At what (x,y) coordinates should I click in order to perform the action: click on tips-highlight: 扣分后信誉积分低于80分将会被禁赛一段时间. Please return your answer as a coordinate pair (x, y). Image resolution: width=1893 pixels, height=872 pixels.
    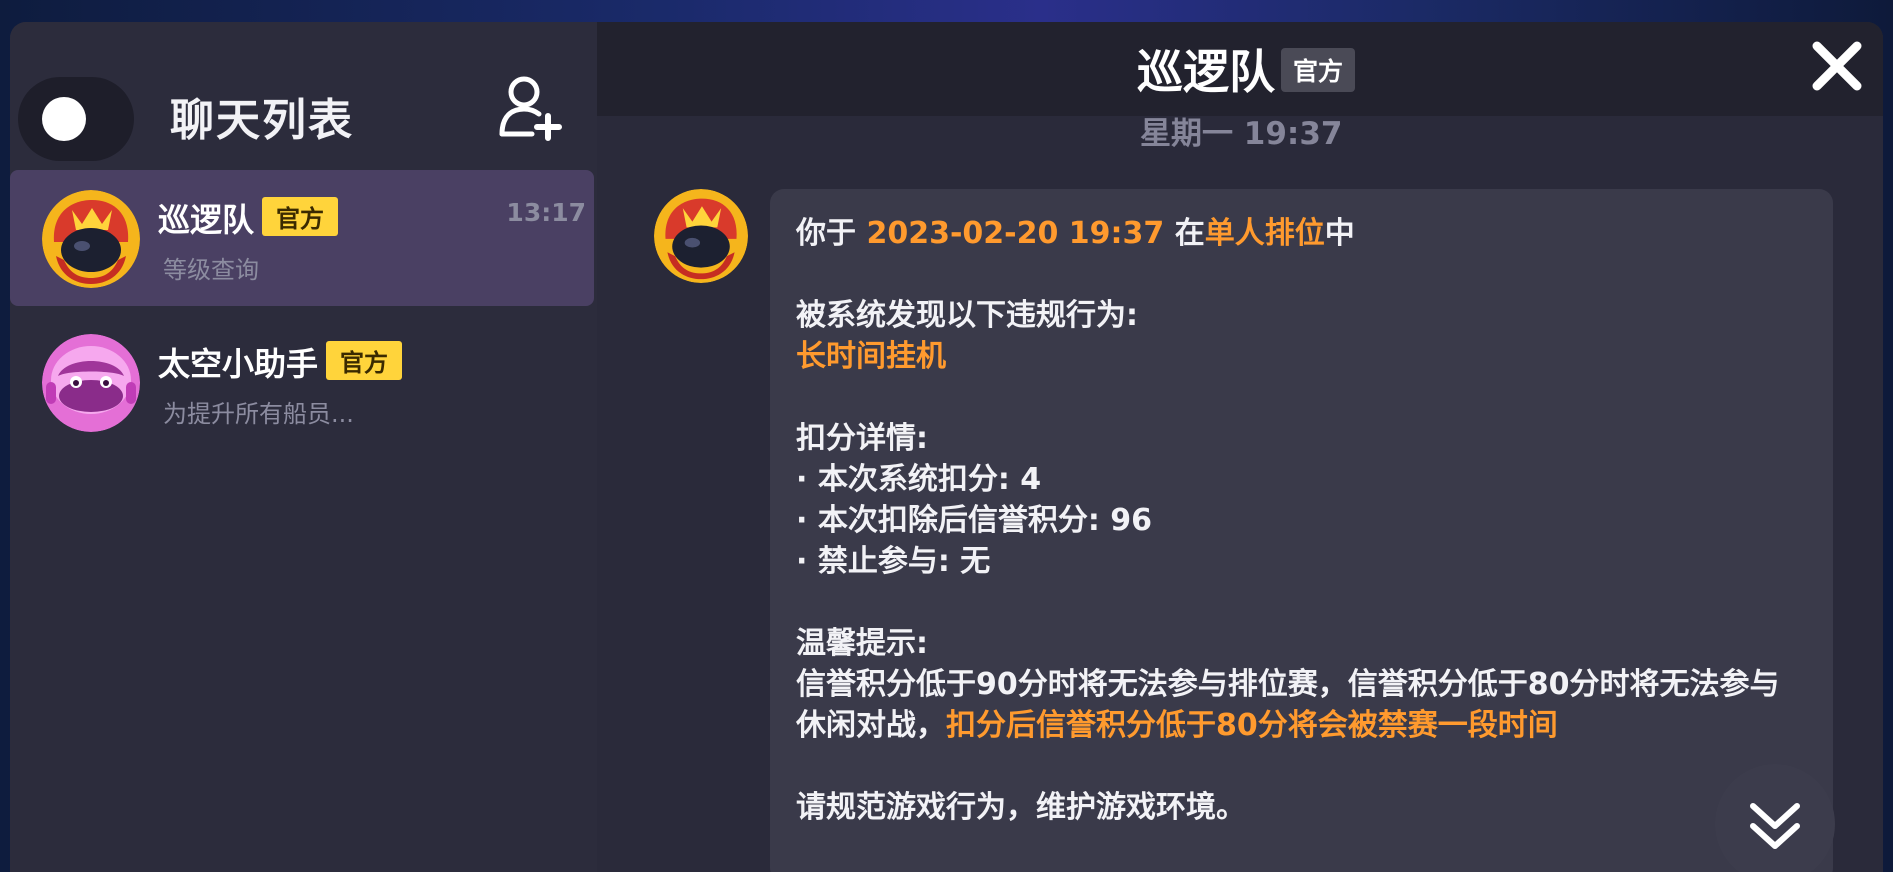
    Looking at the image, I should click on (1252, 725).